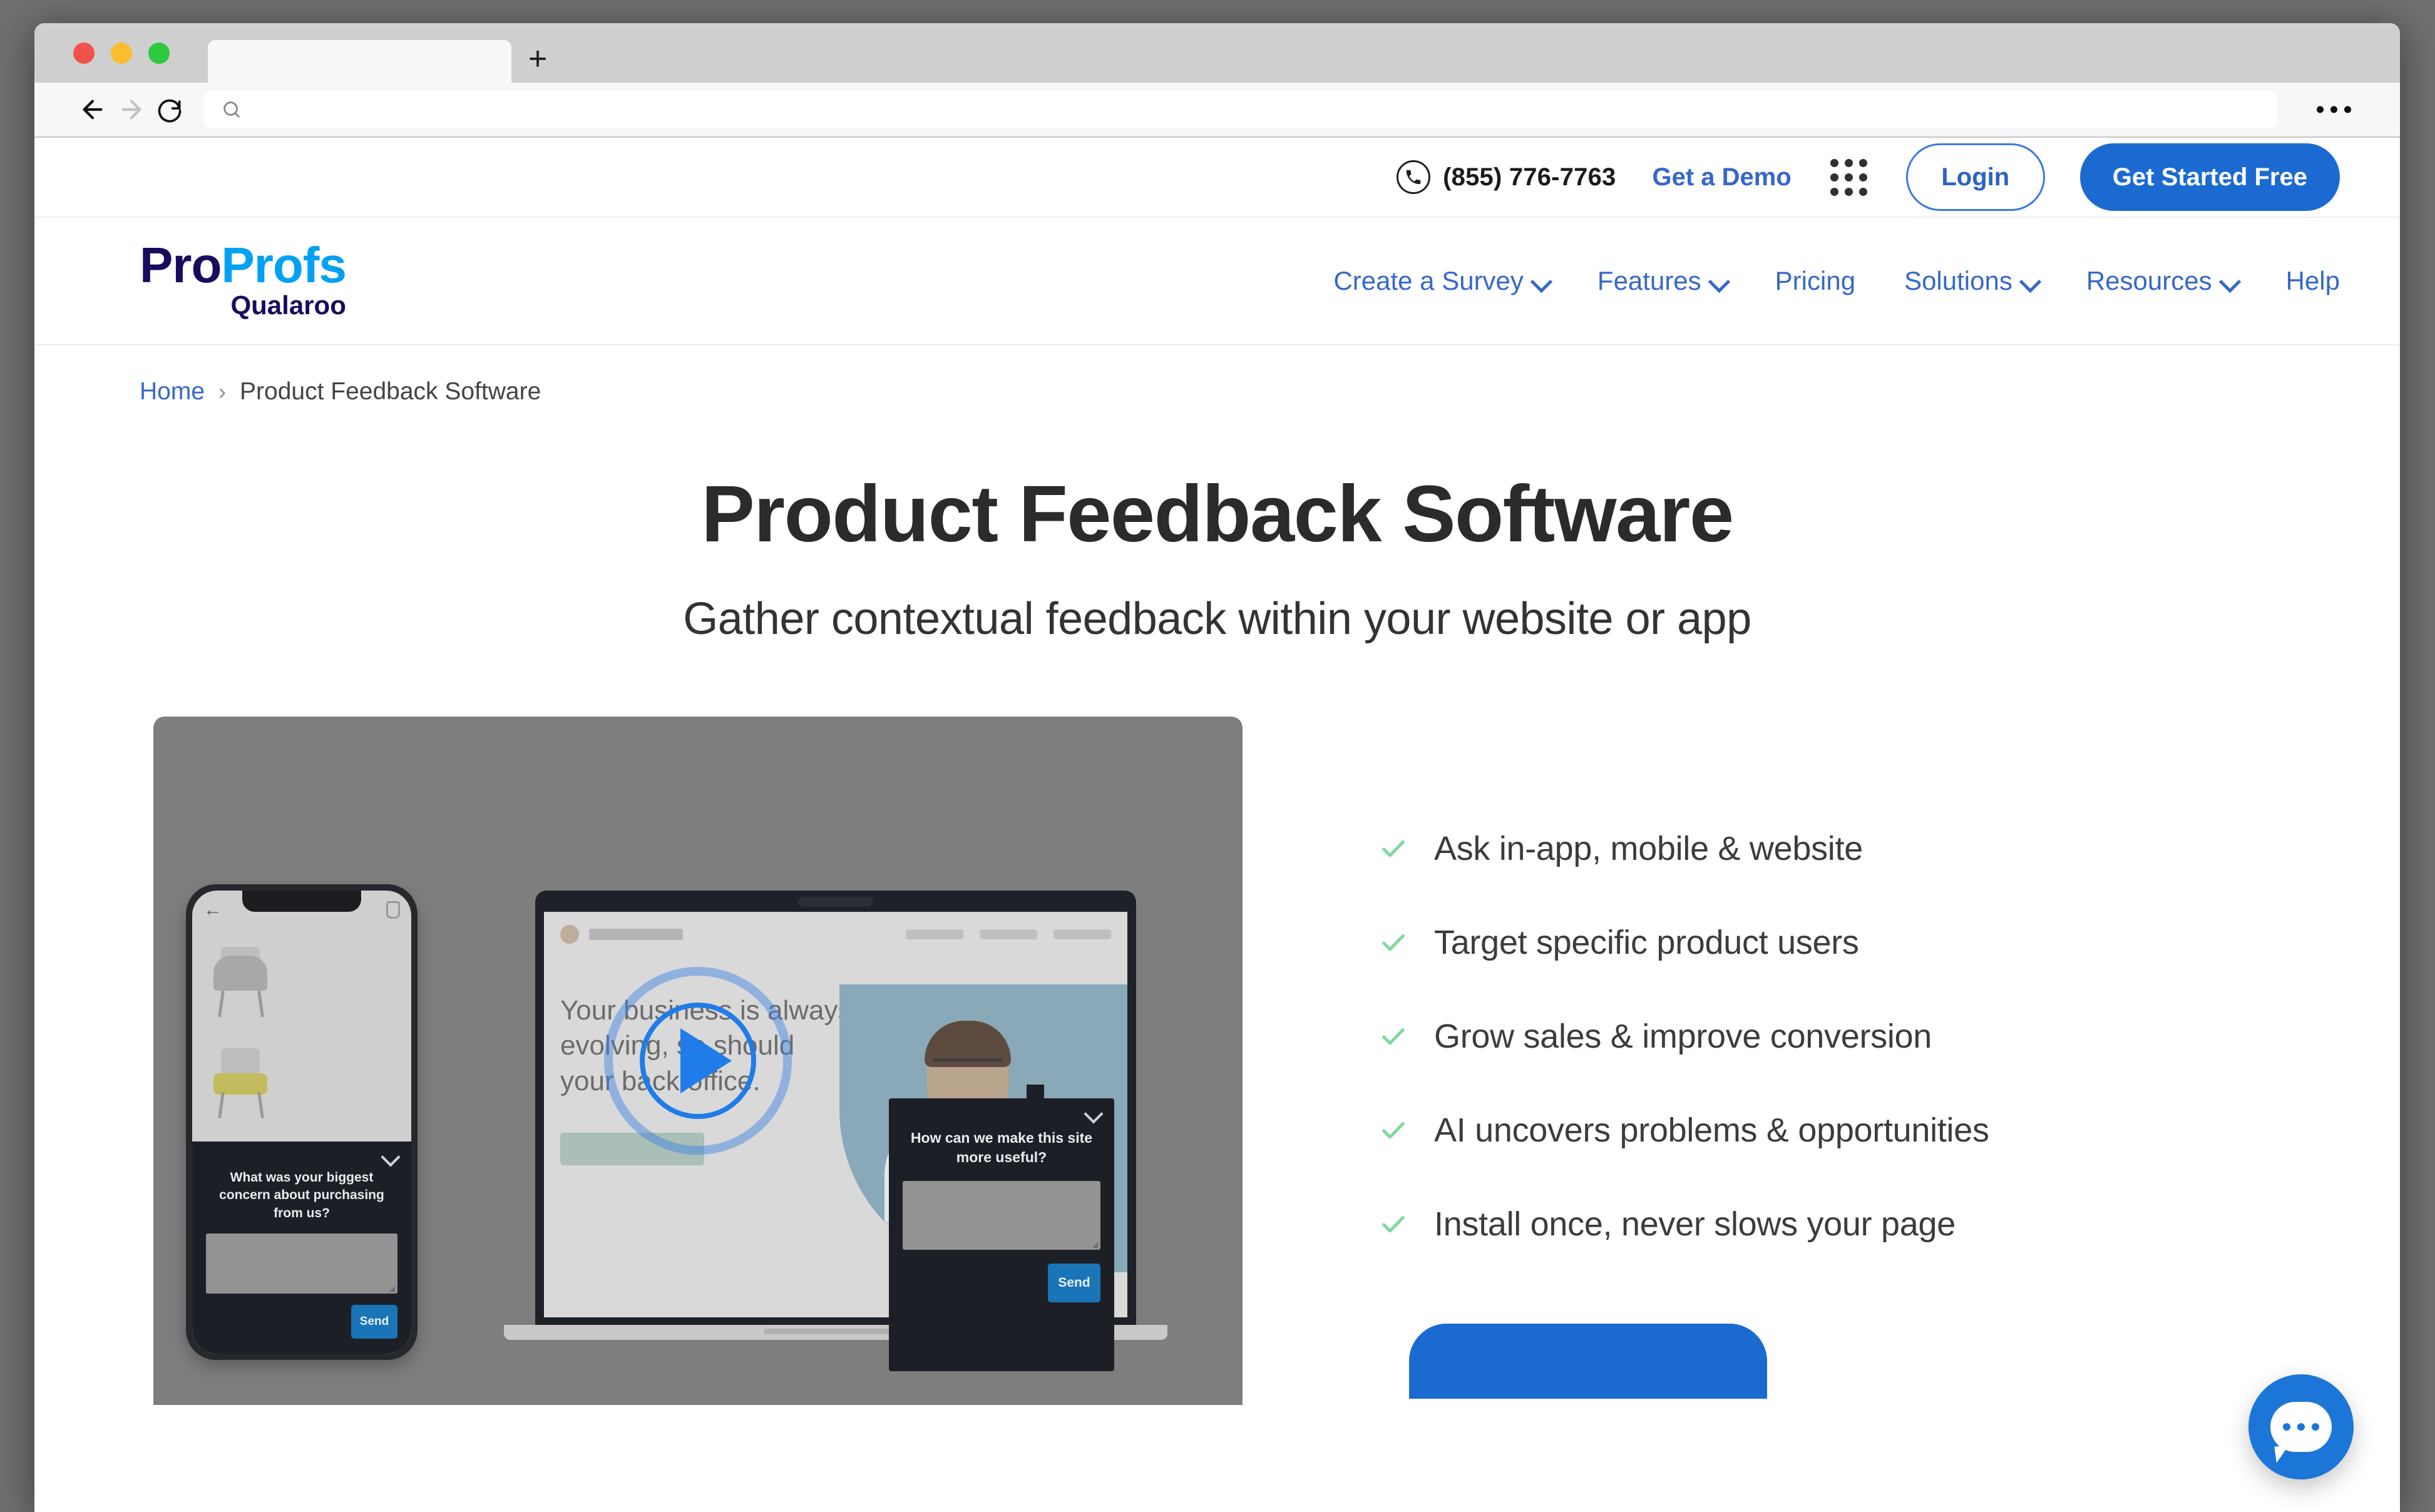  Describe the element at coordinates (84, 53) in the screenshot. I see `close-window-button` at that location.